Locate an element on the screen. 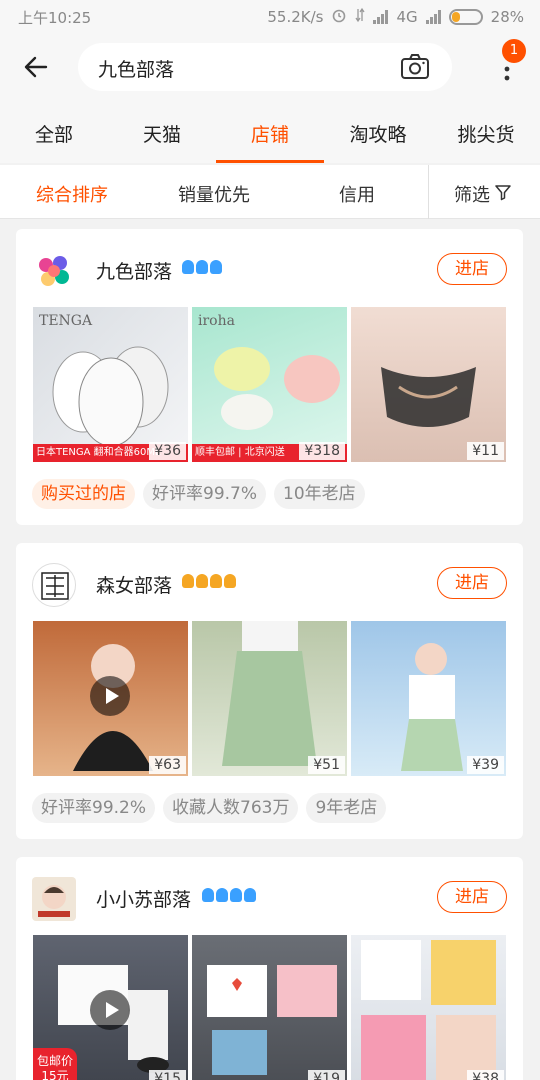  shop-tags: 购买过的店 好评率99.7% 10年老店 is located at coordinates (198, 494).